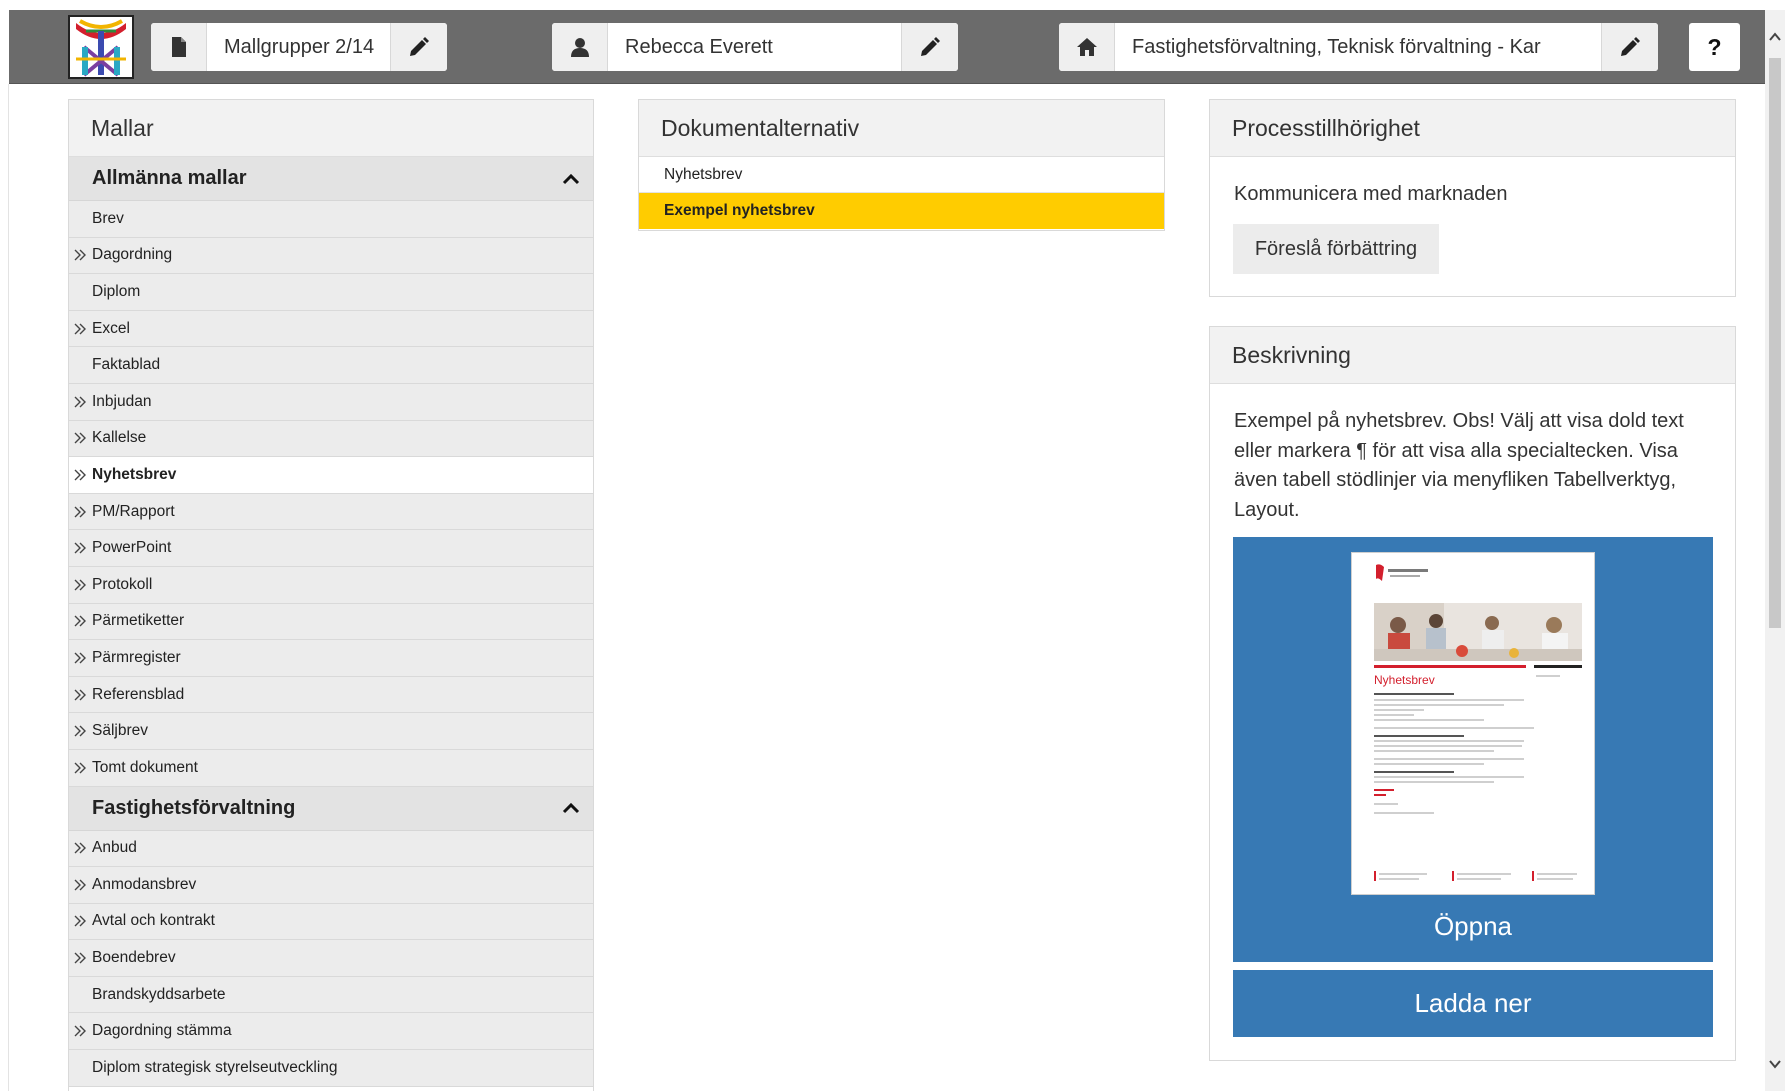 The height and width of the screenshot is (1091, 1785). I want to click on template-item: Pärmetiketter, so click(331, 622).